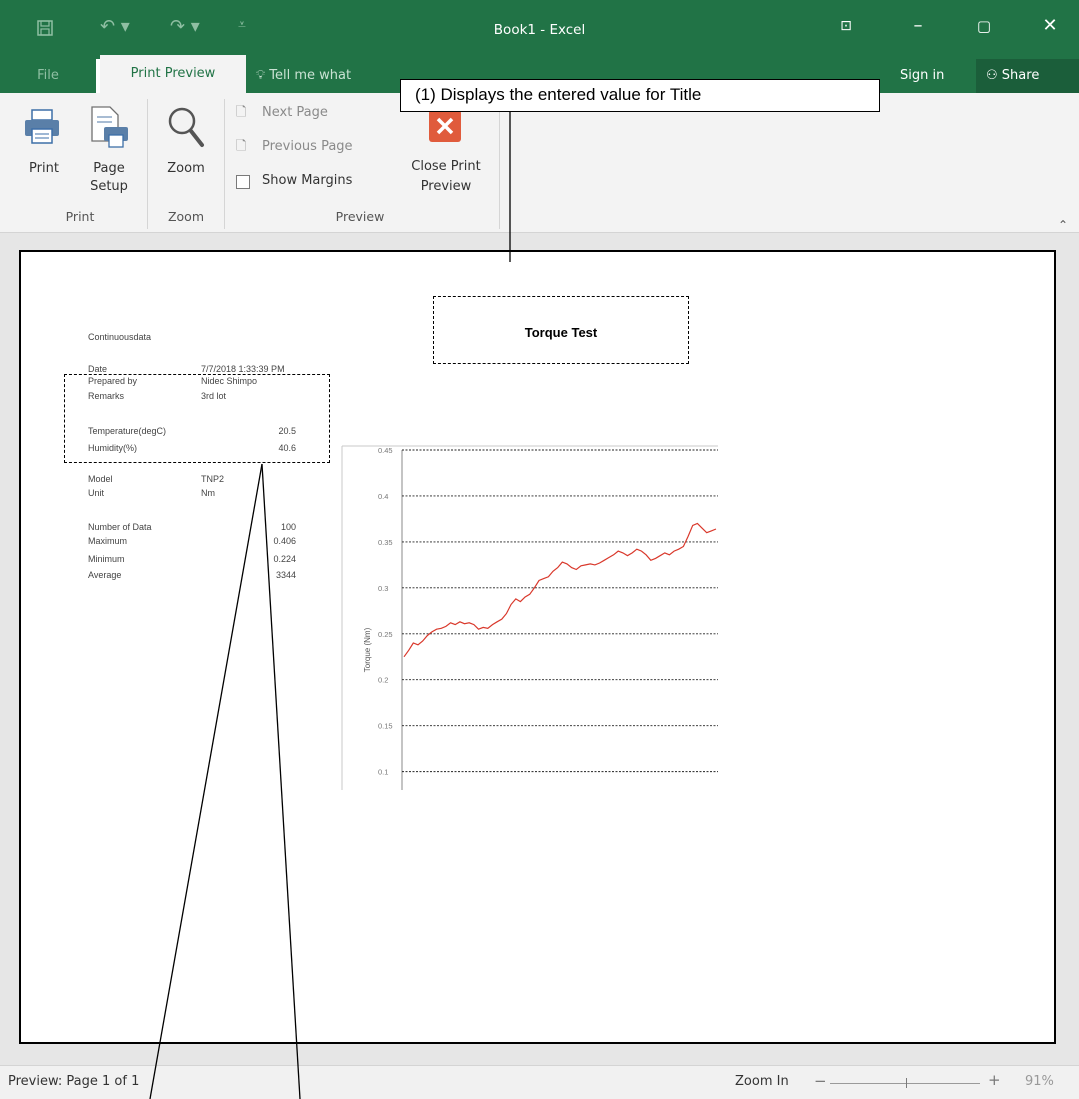  I want to click on zoom-out-button: −, so click(820, 1081).